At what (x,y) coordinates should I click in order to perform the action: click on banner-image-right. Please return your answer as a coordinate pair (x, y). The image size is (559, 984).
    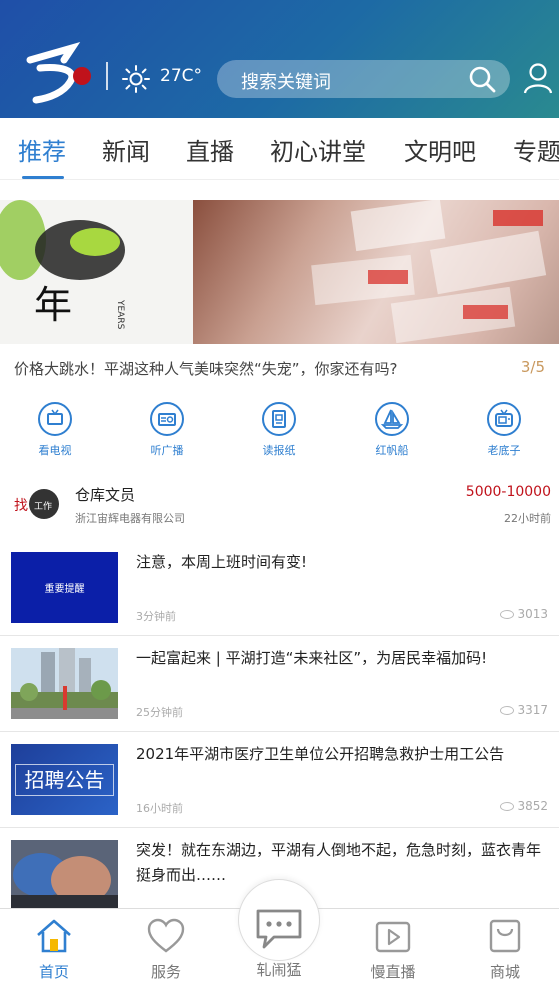
    Looking at the image, I should click on (376, 272).